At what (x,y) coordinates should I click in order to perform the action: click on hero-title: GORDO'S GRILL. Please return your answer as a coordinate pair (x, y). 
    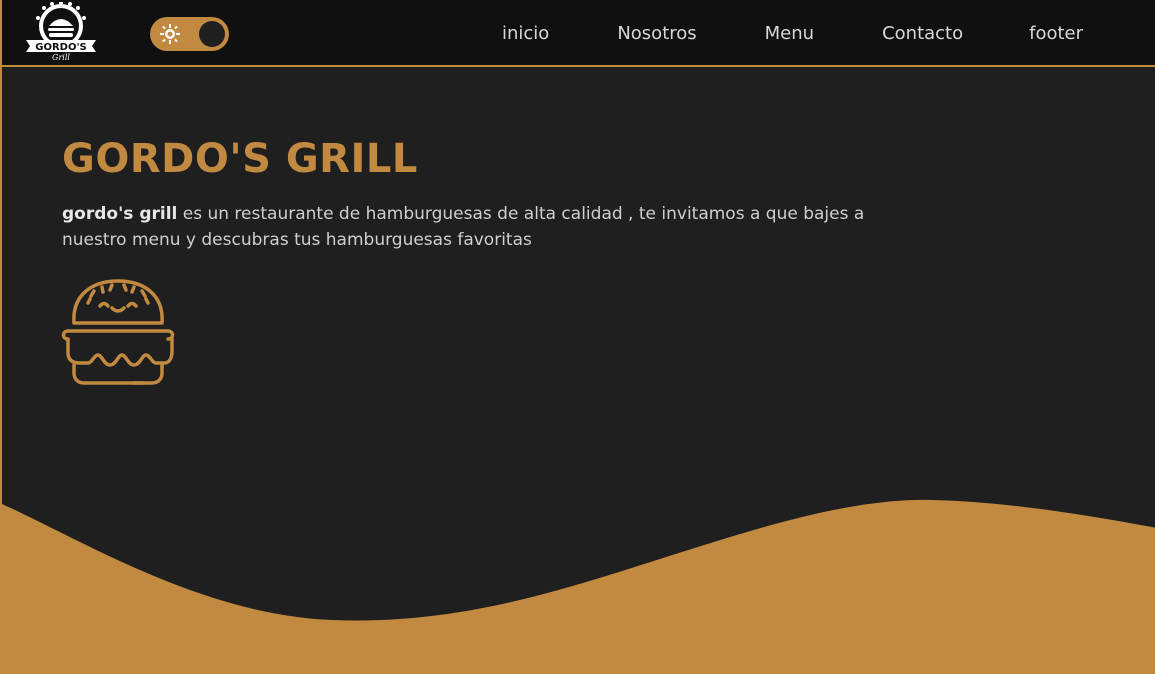
    Looking at the image, I should click on (240, 159).